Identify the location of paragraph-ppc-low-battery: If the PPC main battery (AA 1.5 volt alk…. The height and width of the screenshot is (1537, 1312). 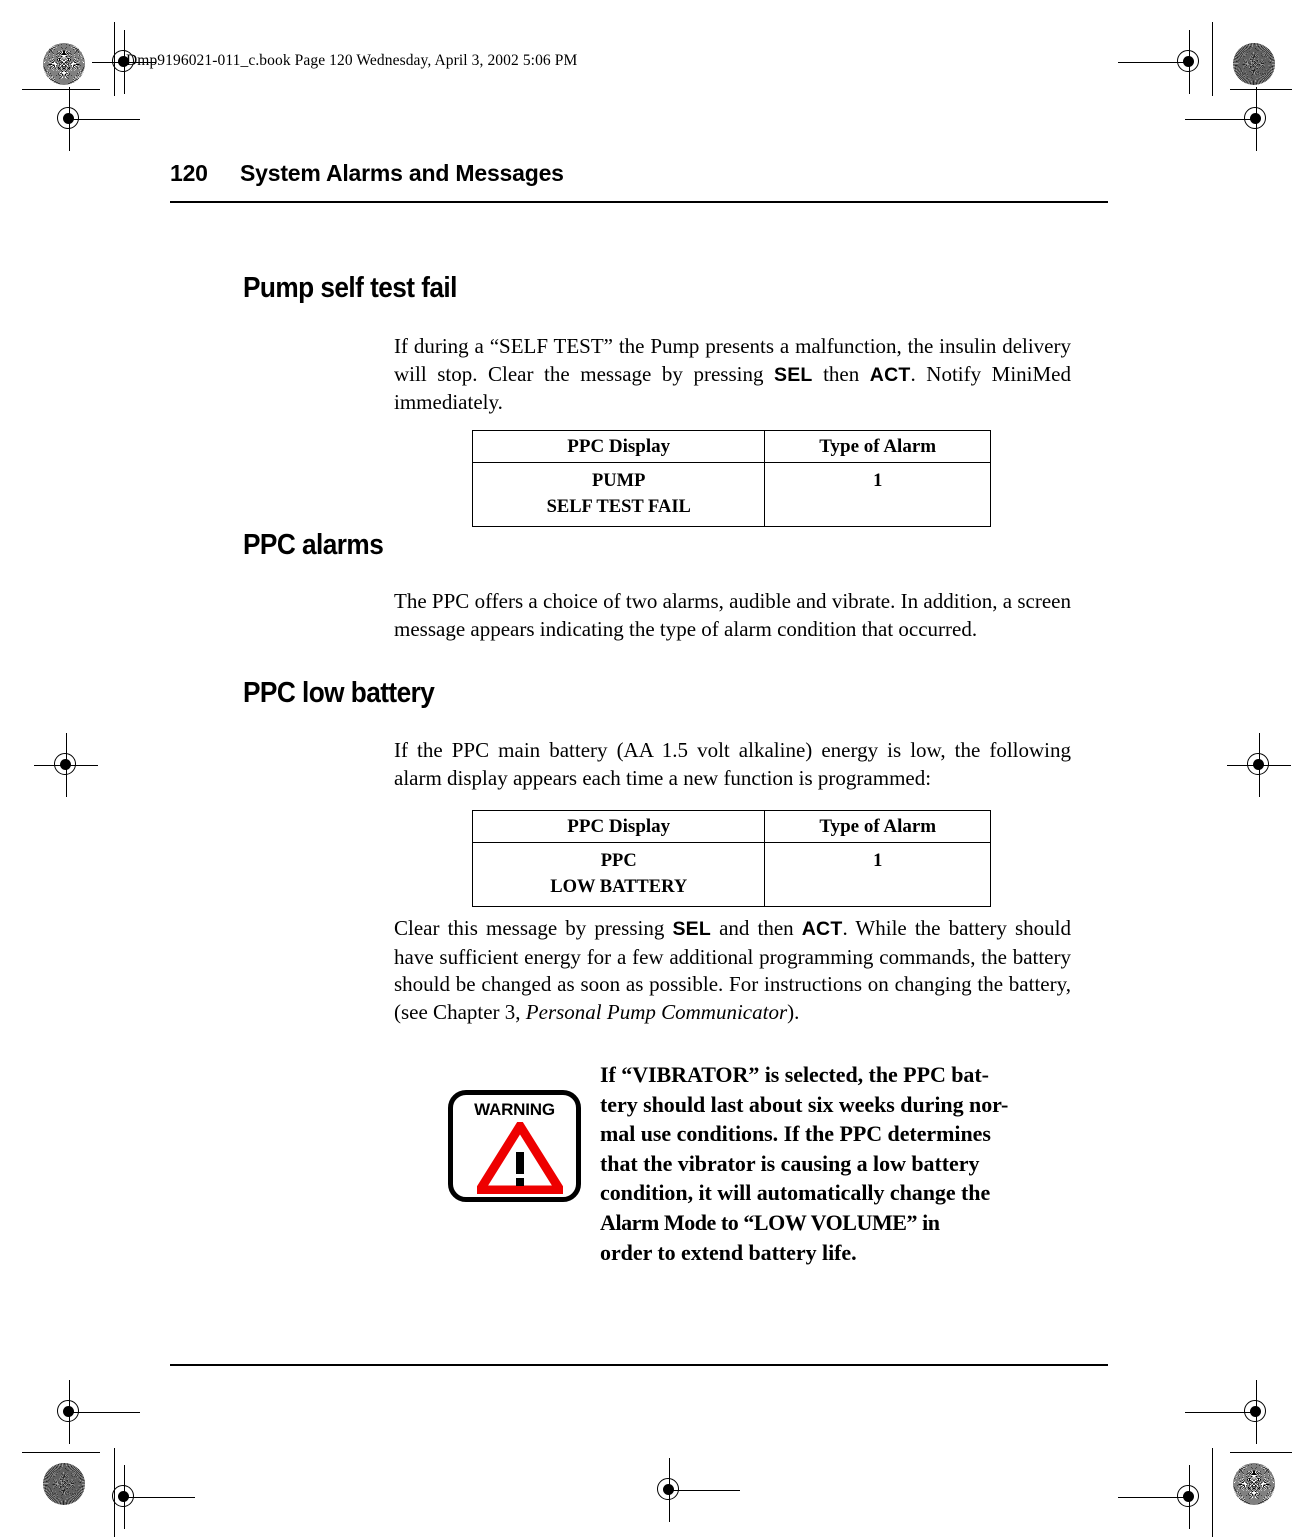
(732, 764).